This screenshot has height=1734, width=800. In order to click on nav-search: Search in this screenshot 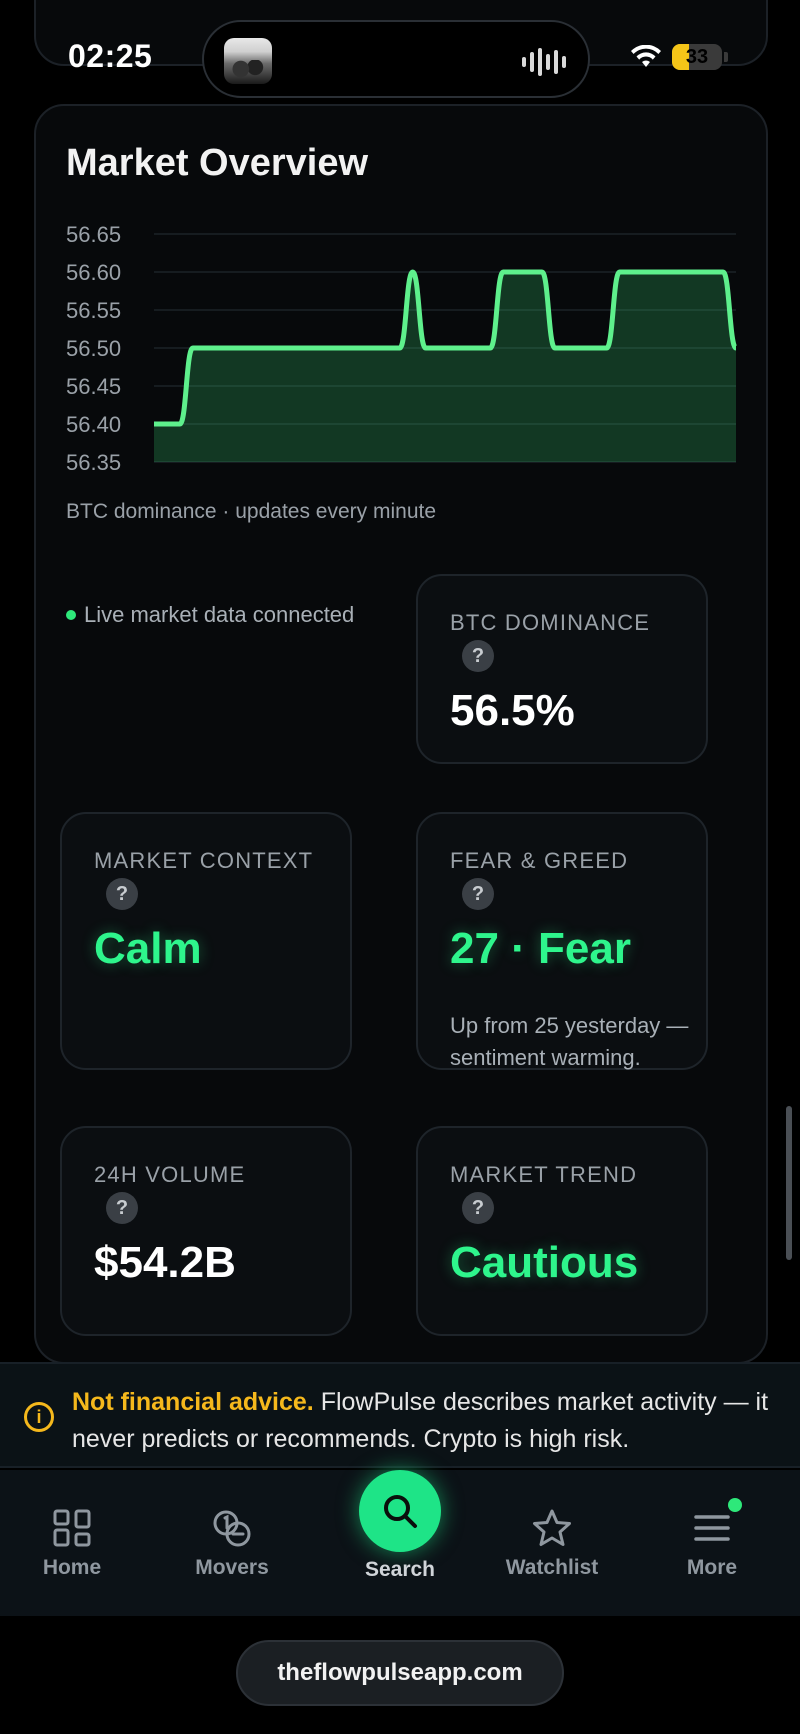, I will do `click(400, 1543)`.